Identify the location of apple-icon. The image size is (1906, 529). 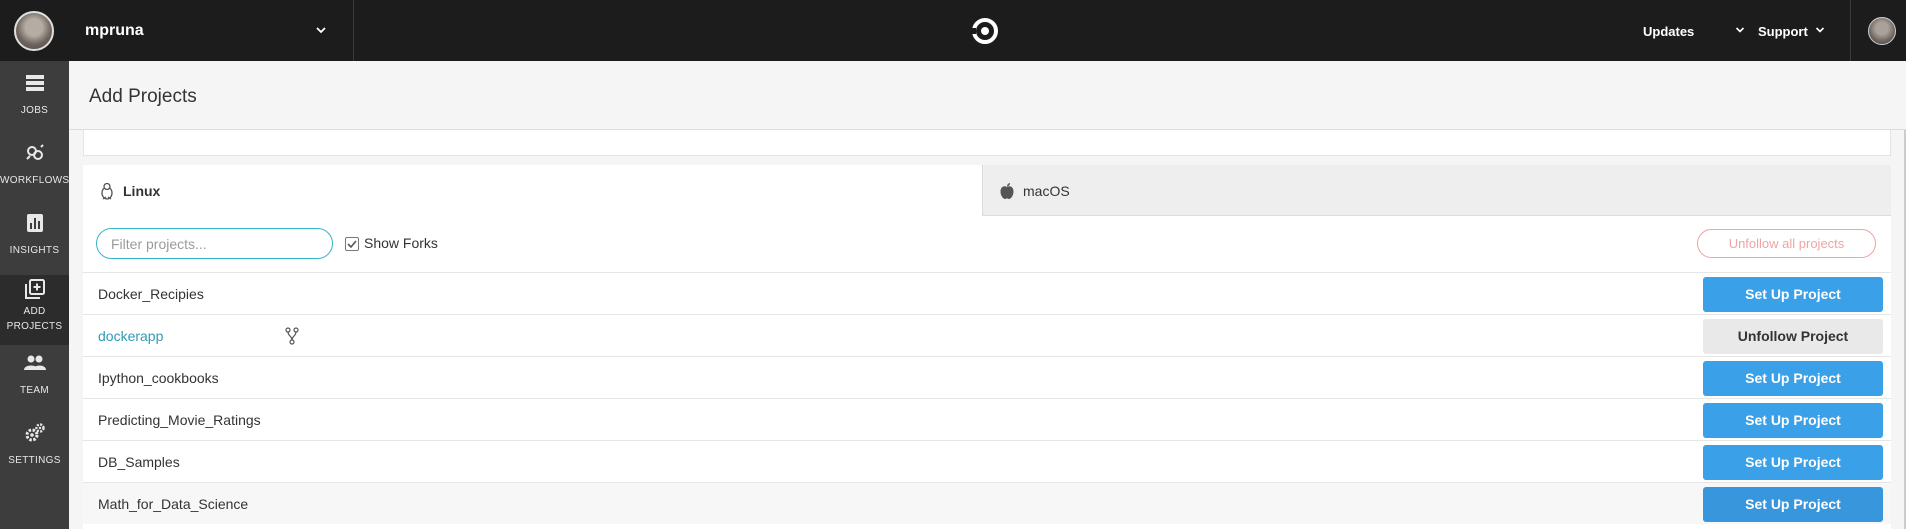
(1007, 191).